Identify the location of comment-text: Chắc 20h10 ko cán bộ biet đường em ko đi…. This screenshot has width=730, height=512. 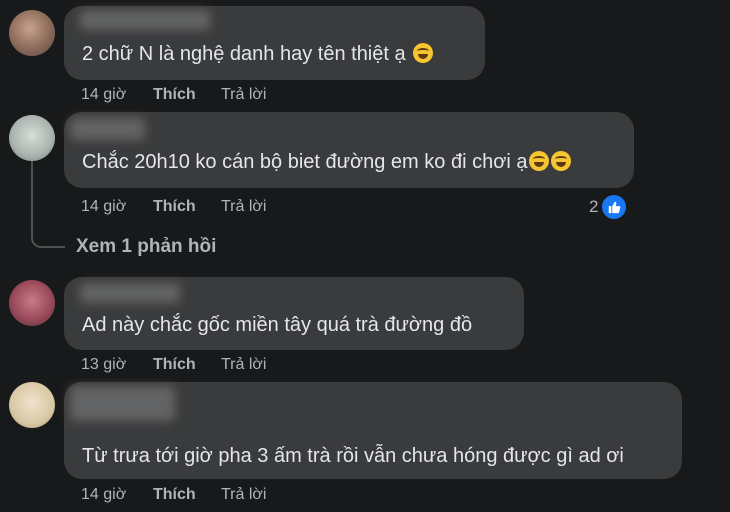
(327, 162).